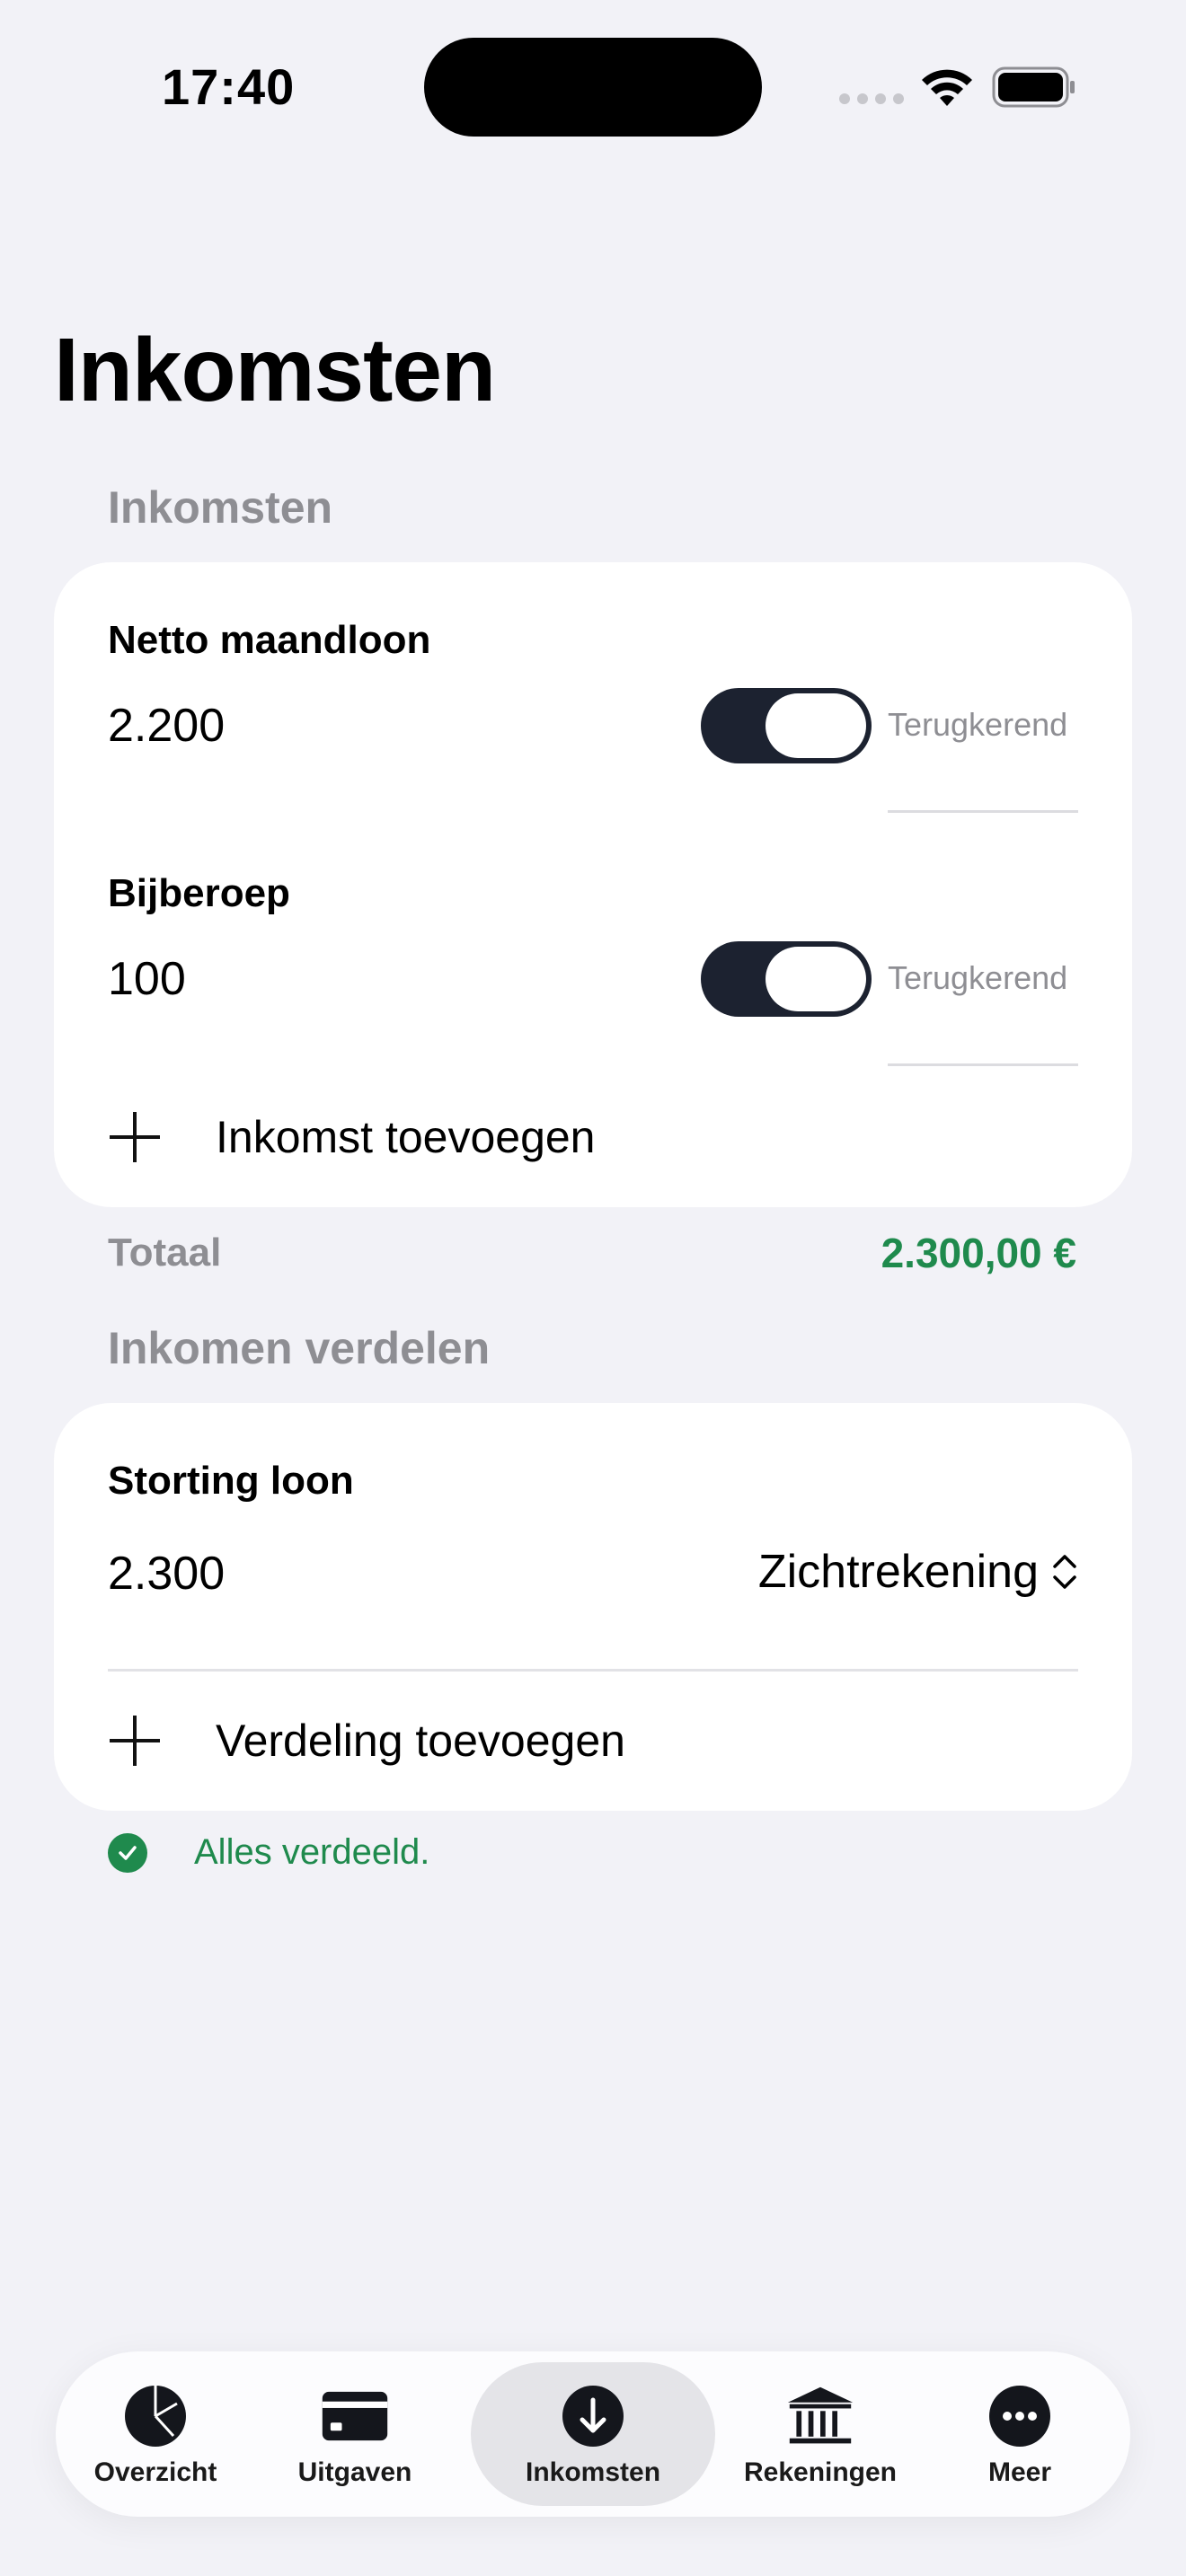 The image size is (1186, 2576). Describe the element at coordinates (355, 2416) in the screenshot. I see `credit-card-icon` at that location.